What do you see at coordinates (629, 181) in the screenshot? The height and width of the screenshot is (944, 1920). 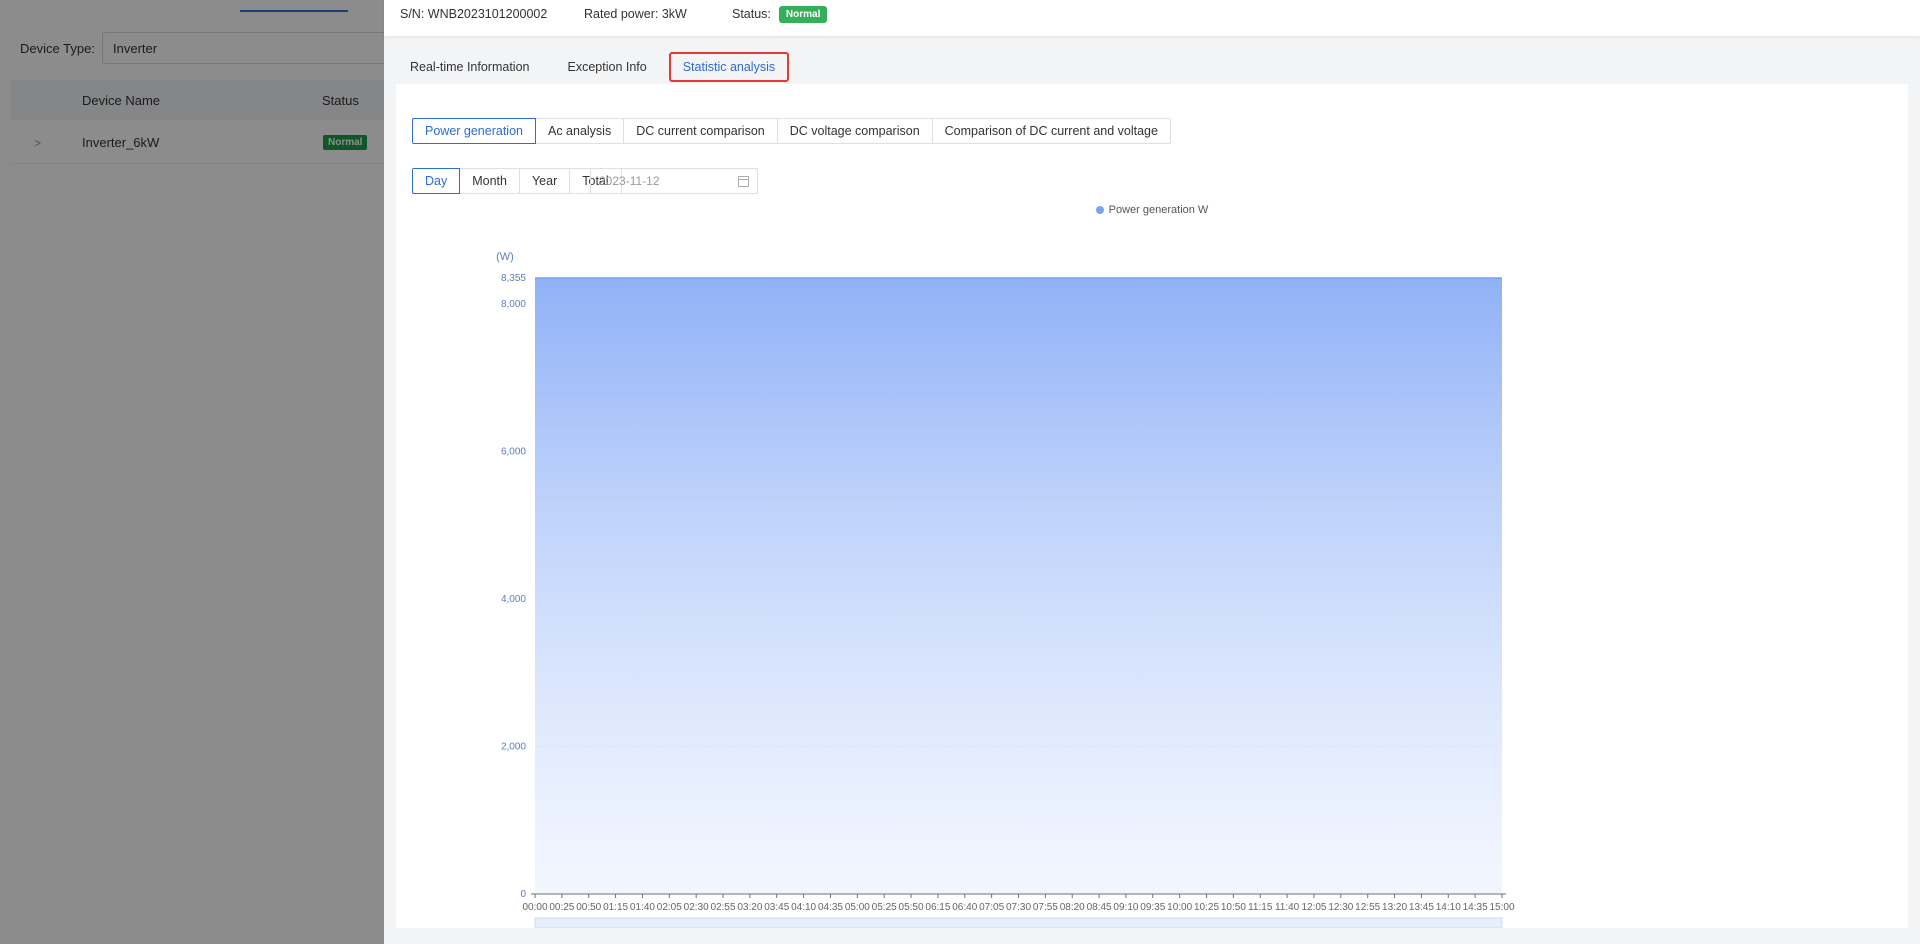 I see `date-value: 2023-11-12` at bounding box center [629, 181].